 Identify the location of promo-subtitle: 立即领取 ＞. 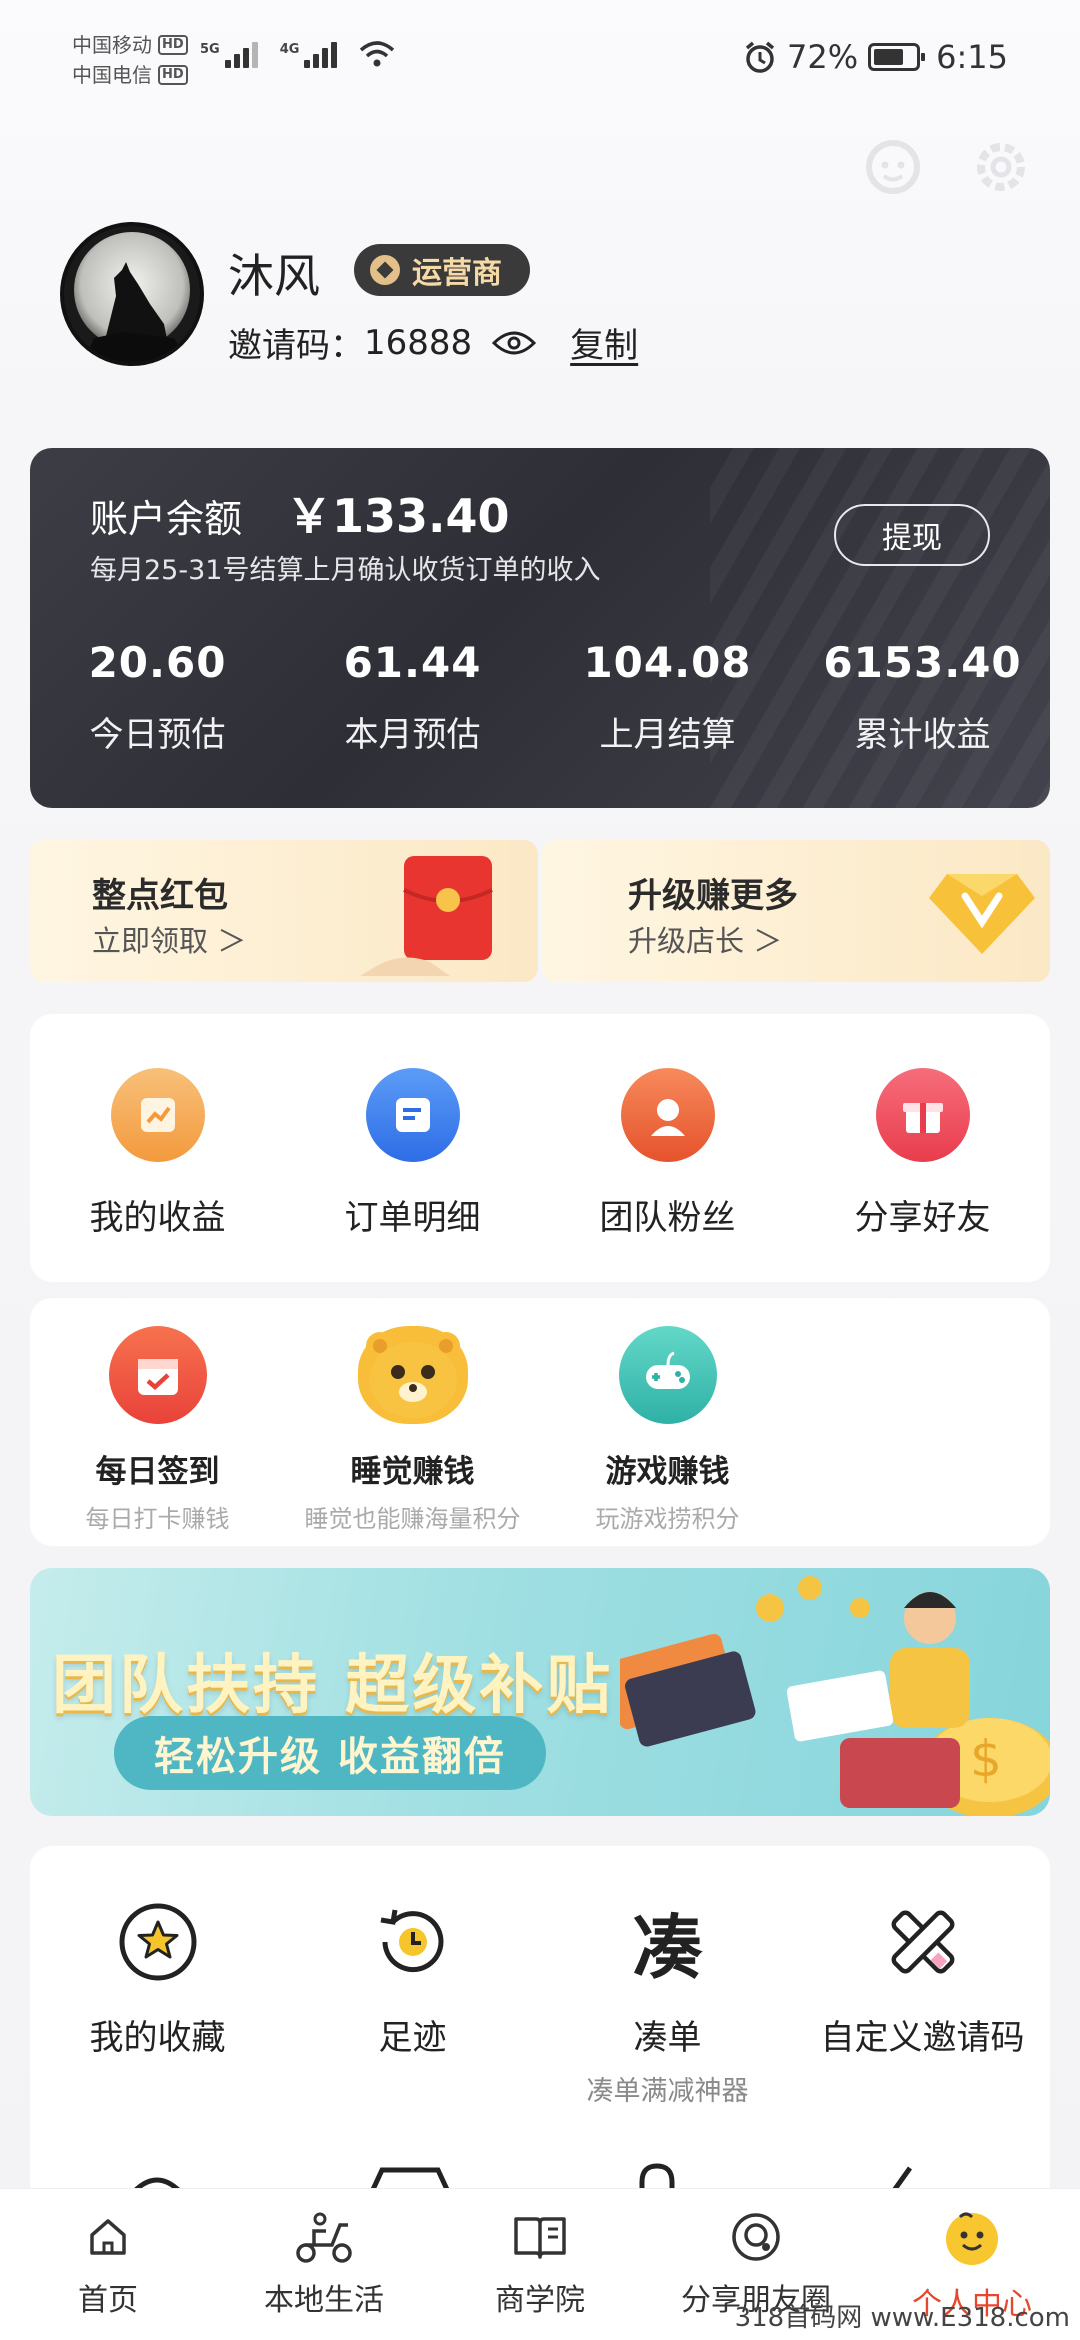
(169, 941).